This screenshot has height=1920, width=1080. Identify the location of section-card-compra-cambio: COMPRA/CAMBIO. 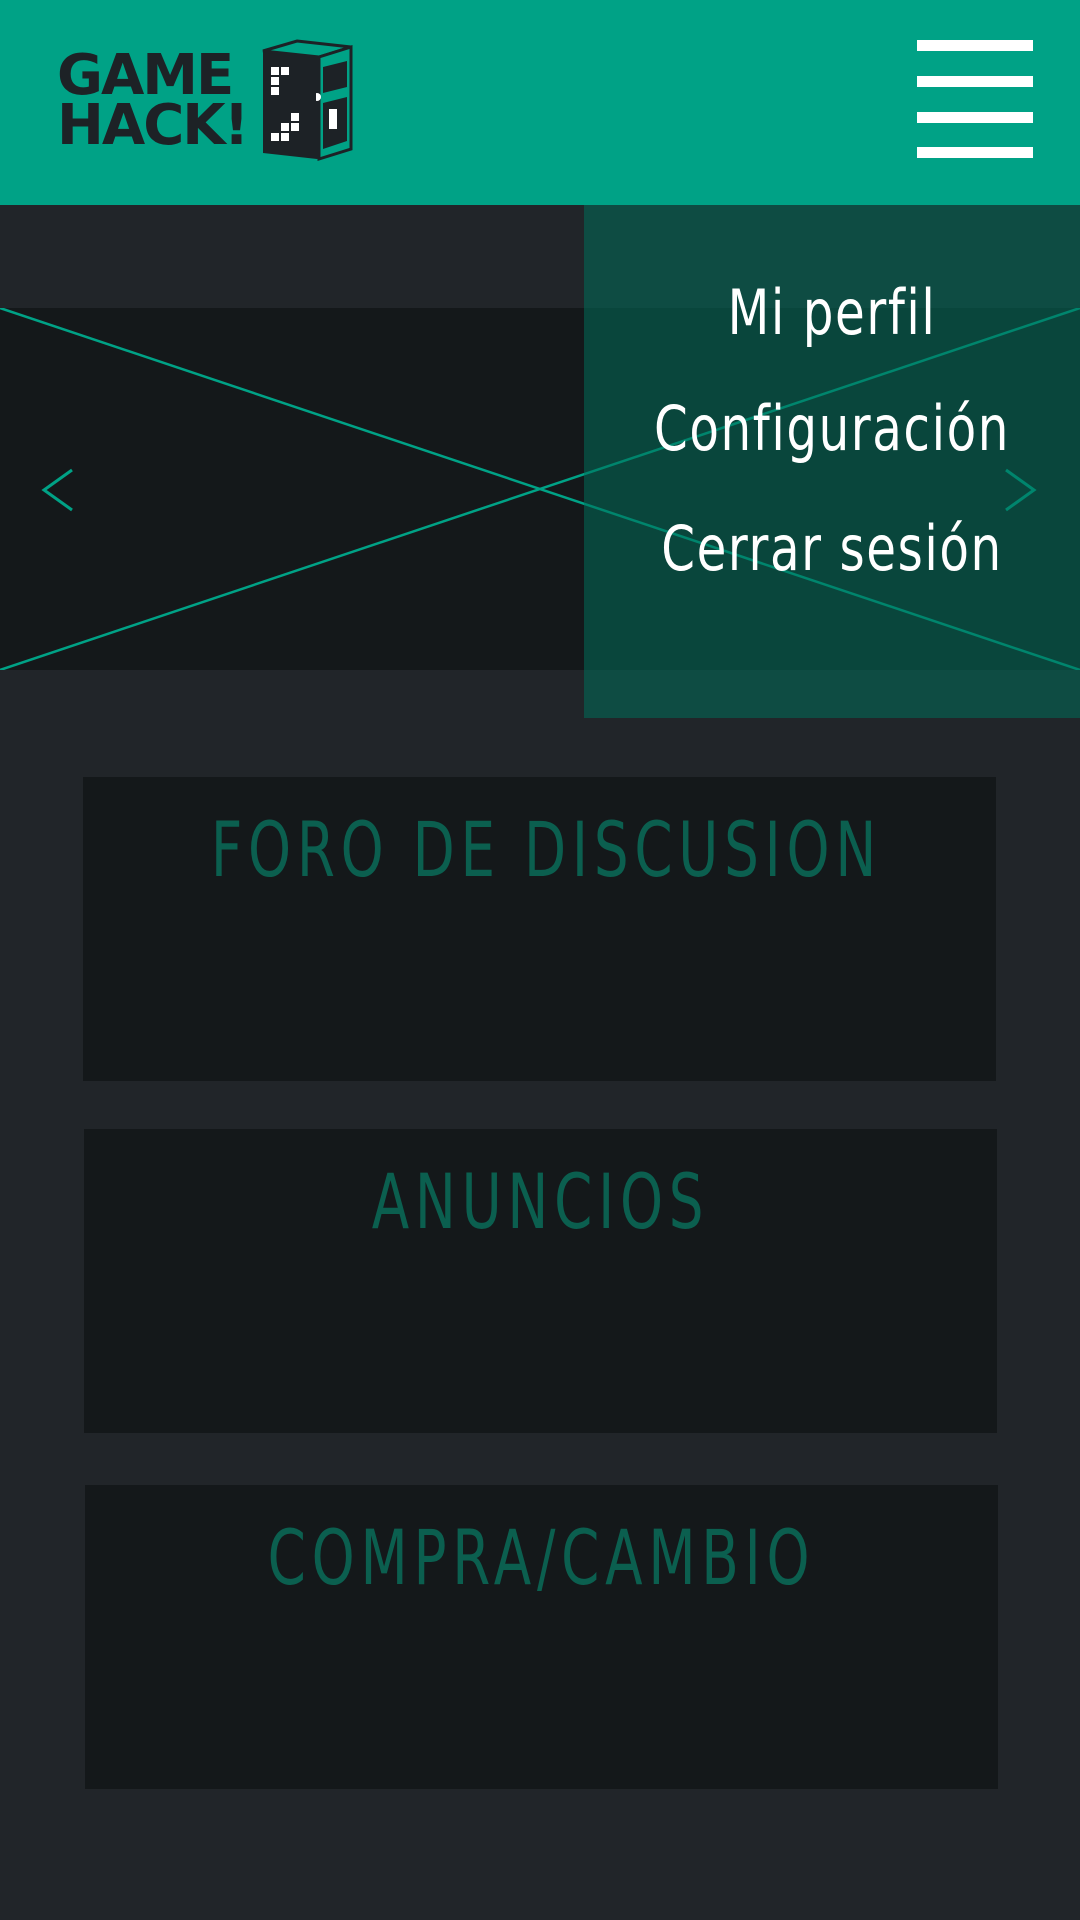
(541, 1637).